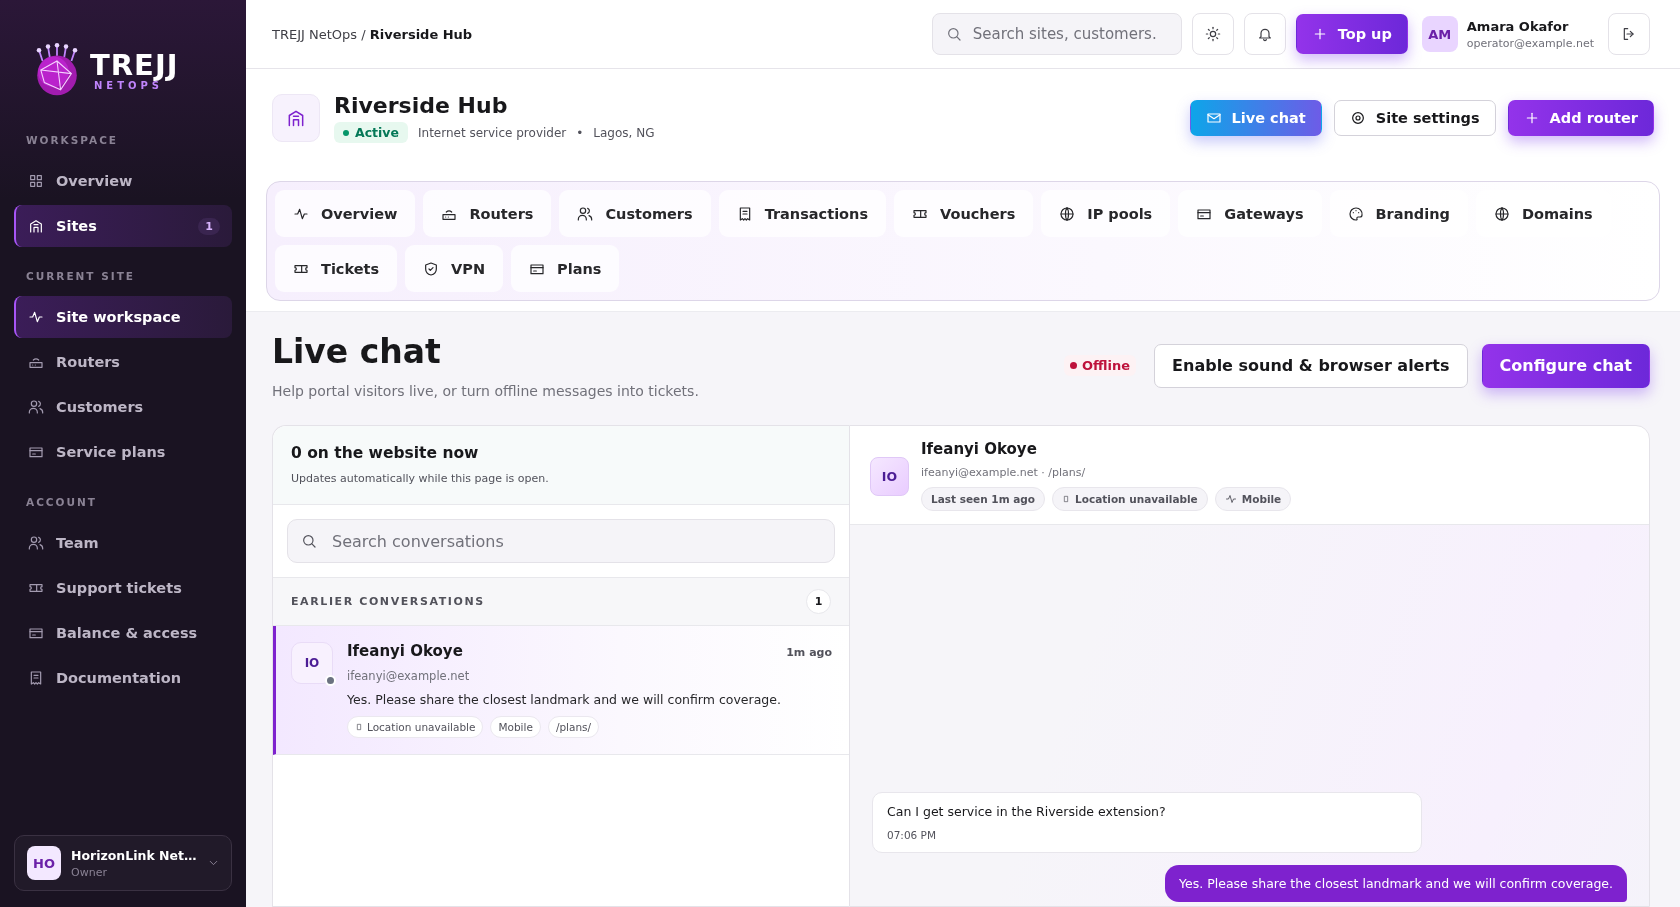 This screenshot has height=907, width=1680. I want to click on tab: VPN, so click(454, 268).